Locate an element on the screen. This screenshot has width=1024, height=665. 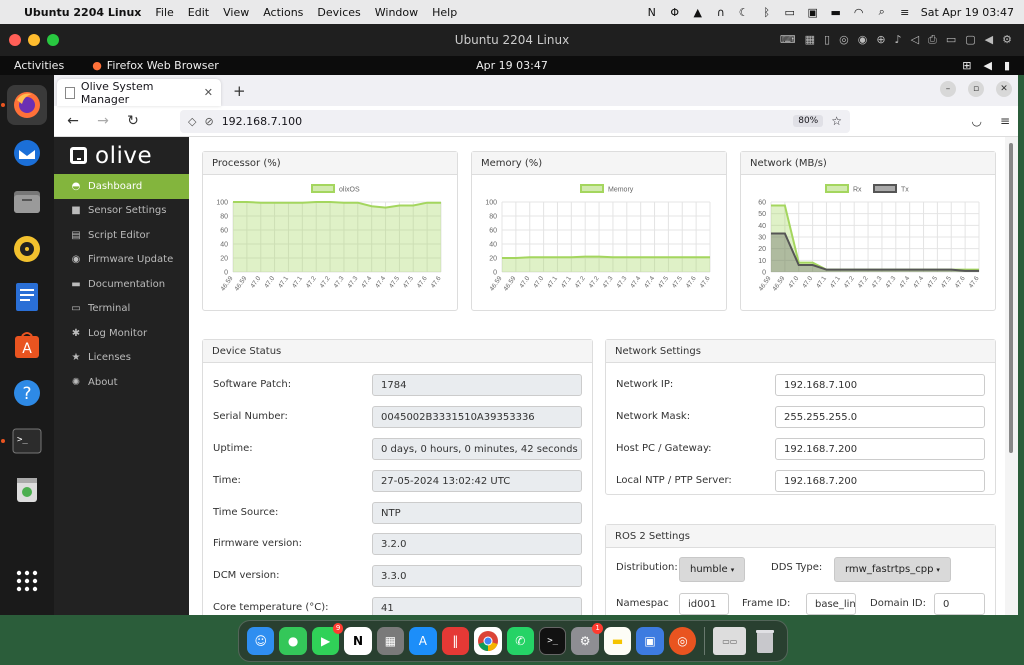
finder-app: ☺ is located at coordinates (261, 641).